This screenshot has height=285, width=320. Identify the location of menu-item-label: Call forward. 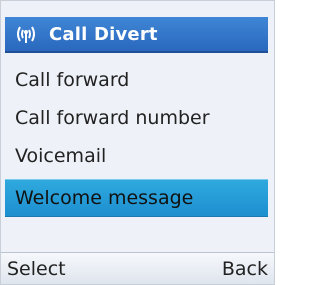
(72, 80).